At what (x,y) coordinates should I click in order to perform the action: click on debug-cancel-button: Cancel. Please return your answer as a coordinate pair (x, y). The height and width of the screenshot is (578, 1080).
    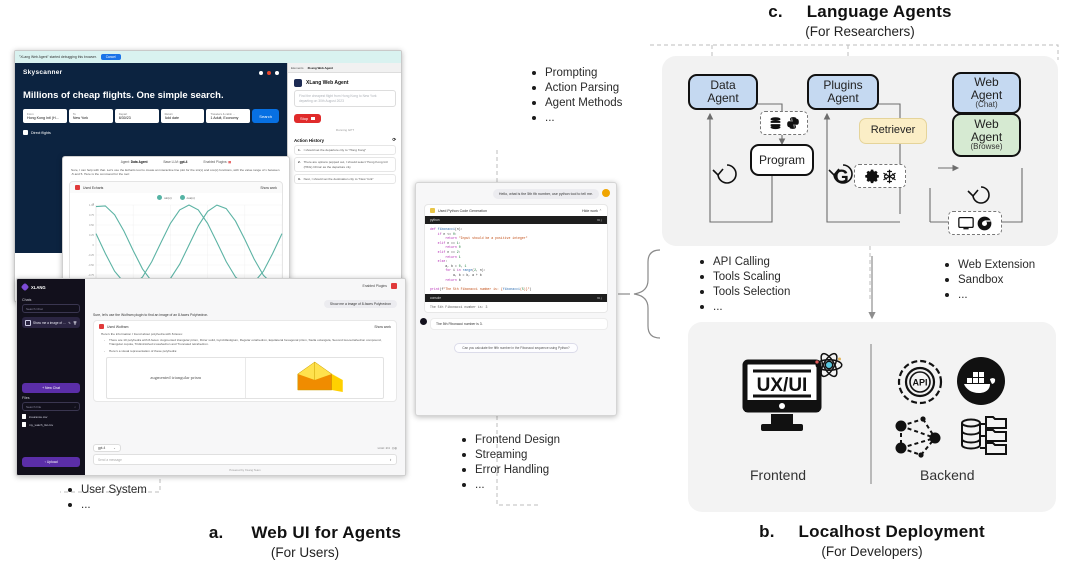
    Looking at the image, I should click on (110, 57).